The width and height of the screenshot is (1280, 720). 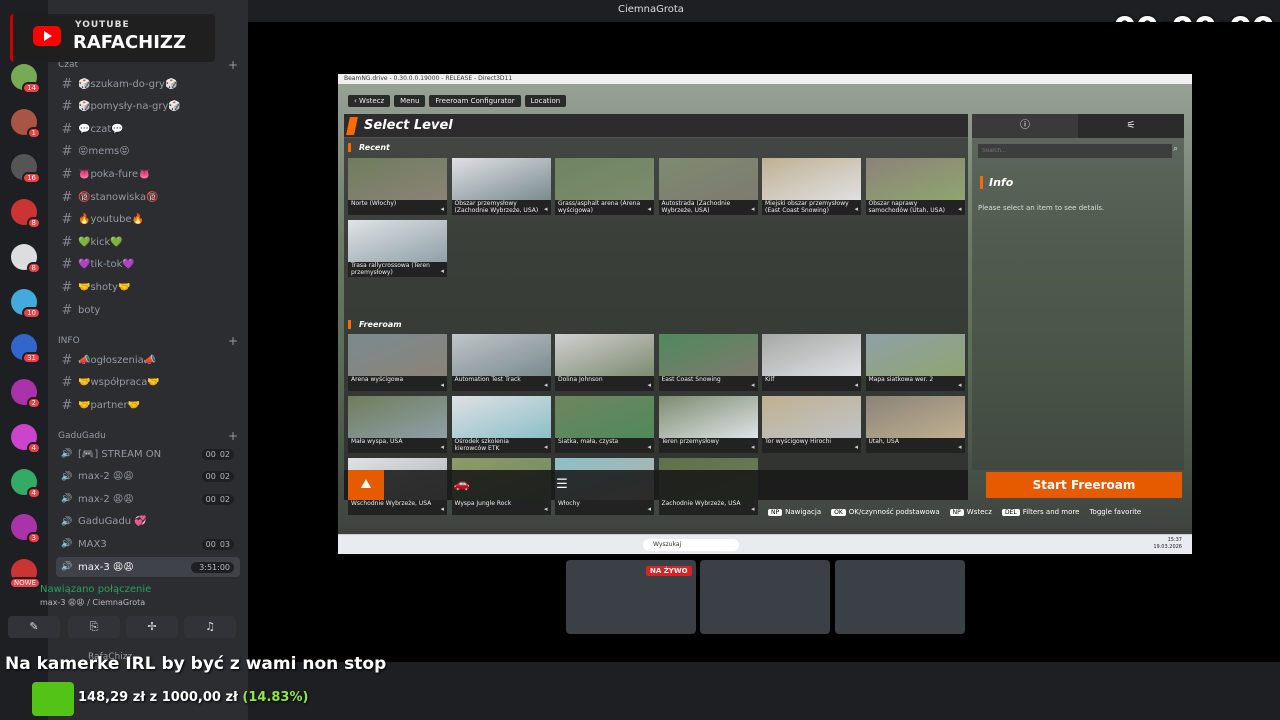 What do you see at coordinates (915, 424) in the screenshot?
I see `level-tile: Utah, USA ◂` at bounding box center [915, 424].